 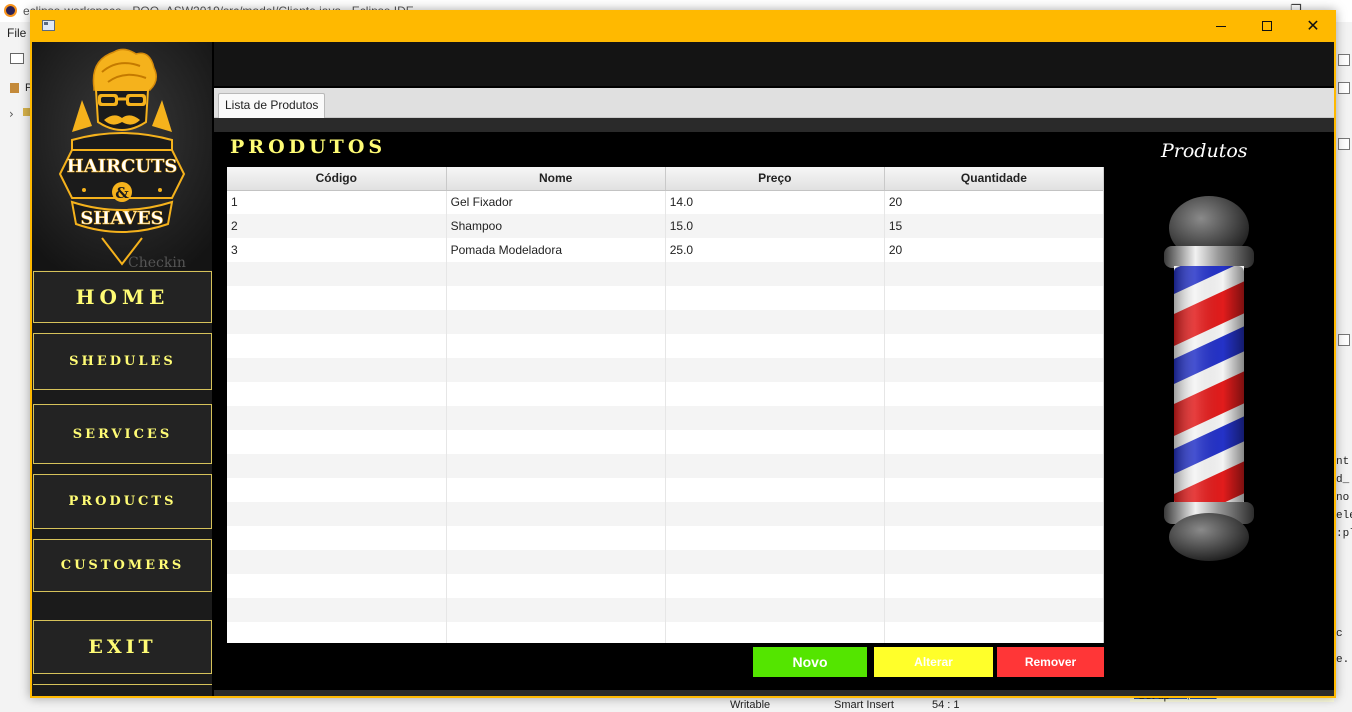 I want to click on column-header-quantidade: Quantidade, so click(x=994, y=179).